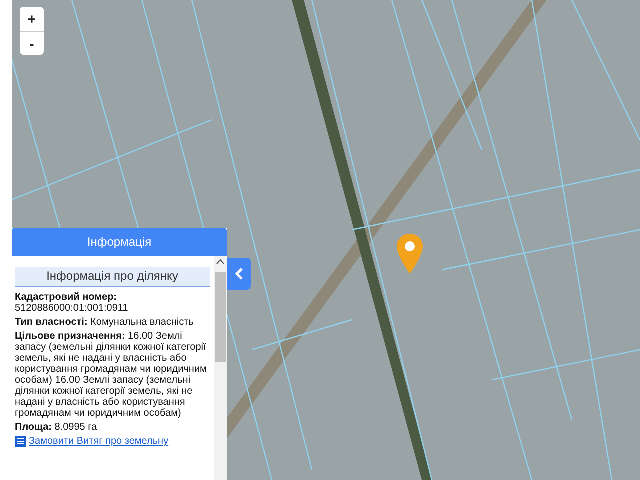  I want to click on scroll-up-icon, so click(220, 261).